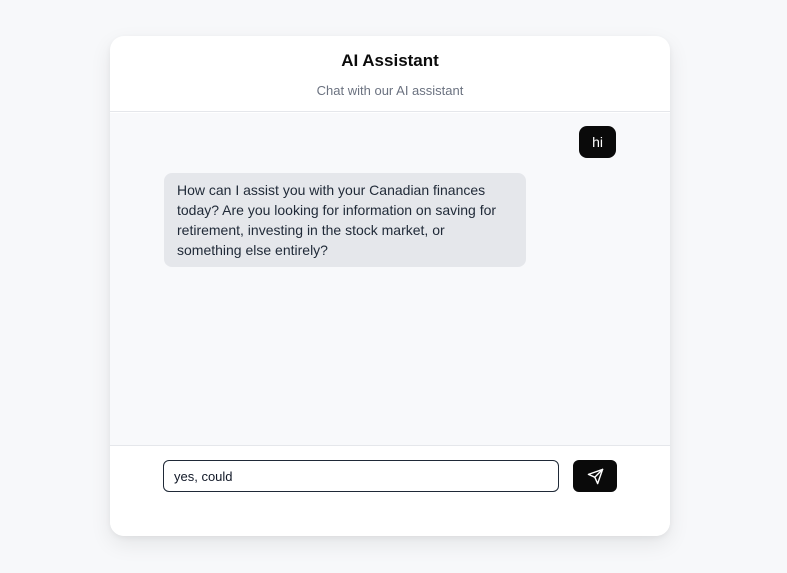  I want to click on message-composer, so click(390, 491).